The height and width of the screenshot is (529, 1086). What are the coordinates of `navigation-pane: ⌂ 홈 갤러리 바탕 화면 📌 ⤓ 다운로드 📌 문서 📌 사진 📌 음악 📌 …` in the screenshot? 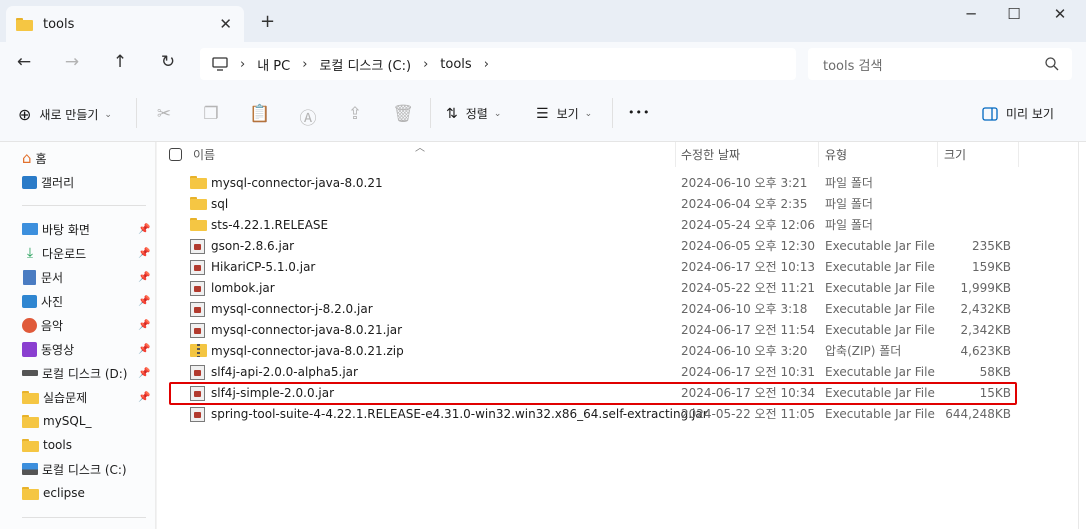 It's located at (78, 335).